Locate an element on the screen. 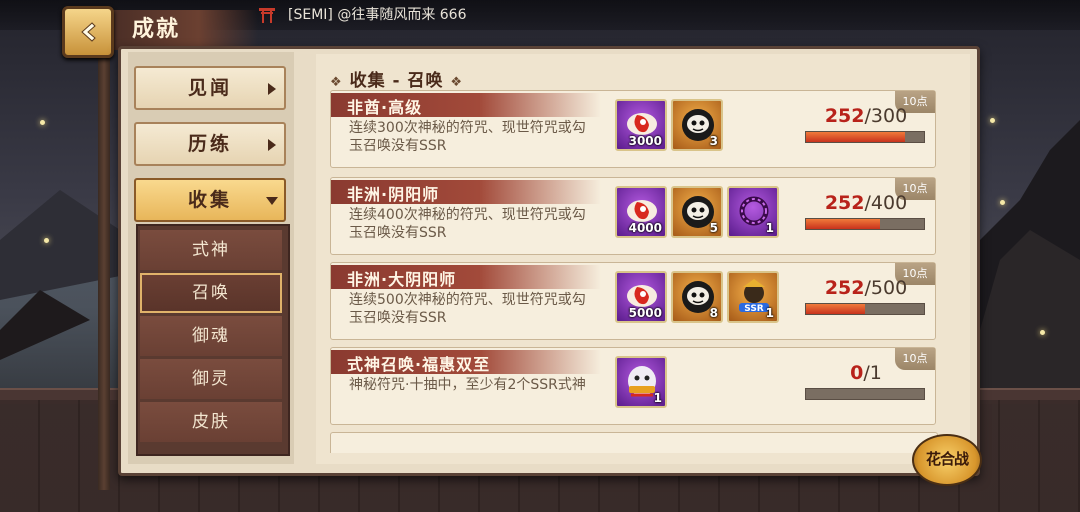  progress-total: /1 is located at coordinates (872, 373).